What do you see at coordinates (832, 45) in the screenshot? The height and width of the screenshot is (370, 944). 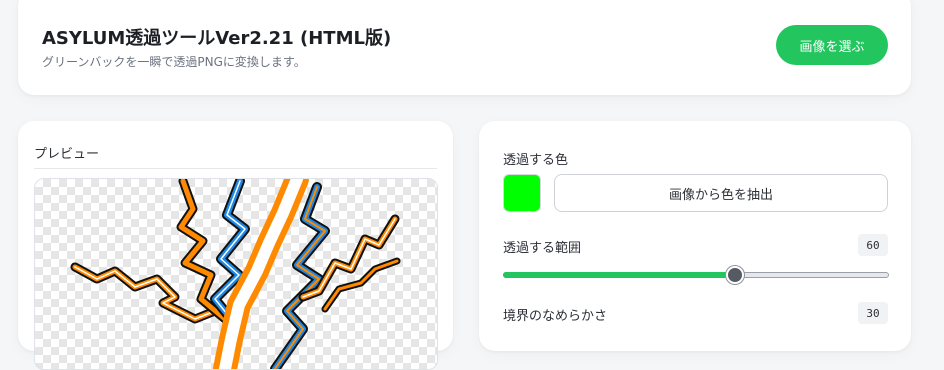 I see `choose-image-button: 画像を選ぶ` at bounding box center [832, 45].